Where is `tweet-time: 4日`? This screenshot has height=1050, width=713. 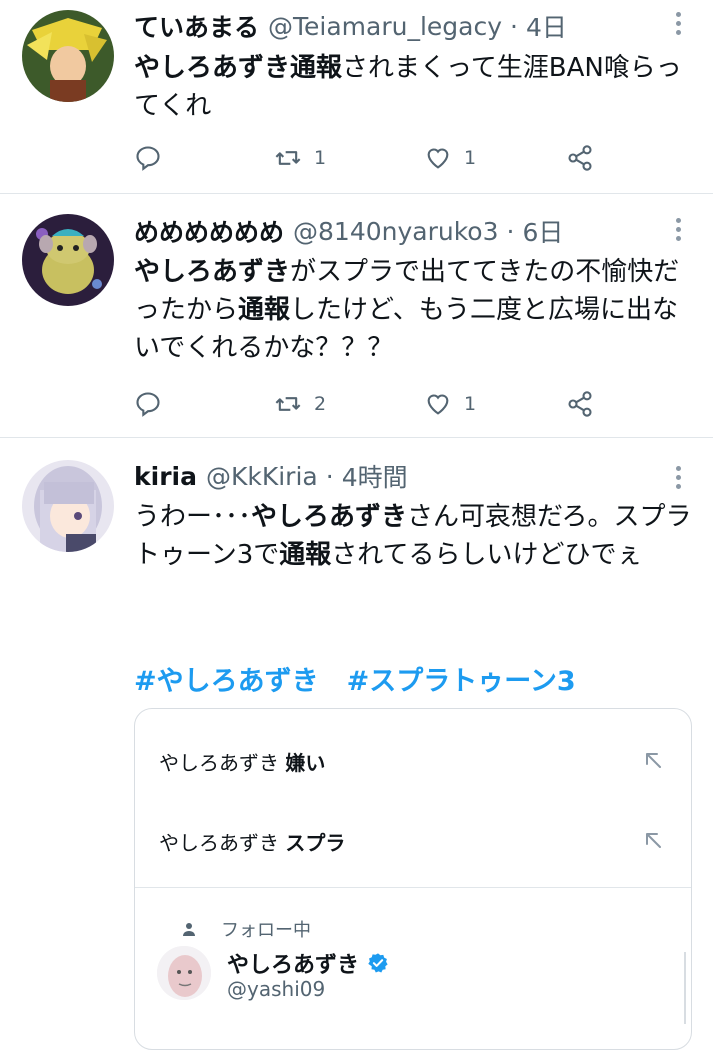 tweet-time: 4日 is located at coordinates (546, 26).